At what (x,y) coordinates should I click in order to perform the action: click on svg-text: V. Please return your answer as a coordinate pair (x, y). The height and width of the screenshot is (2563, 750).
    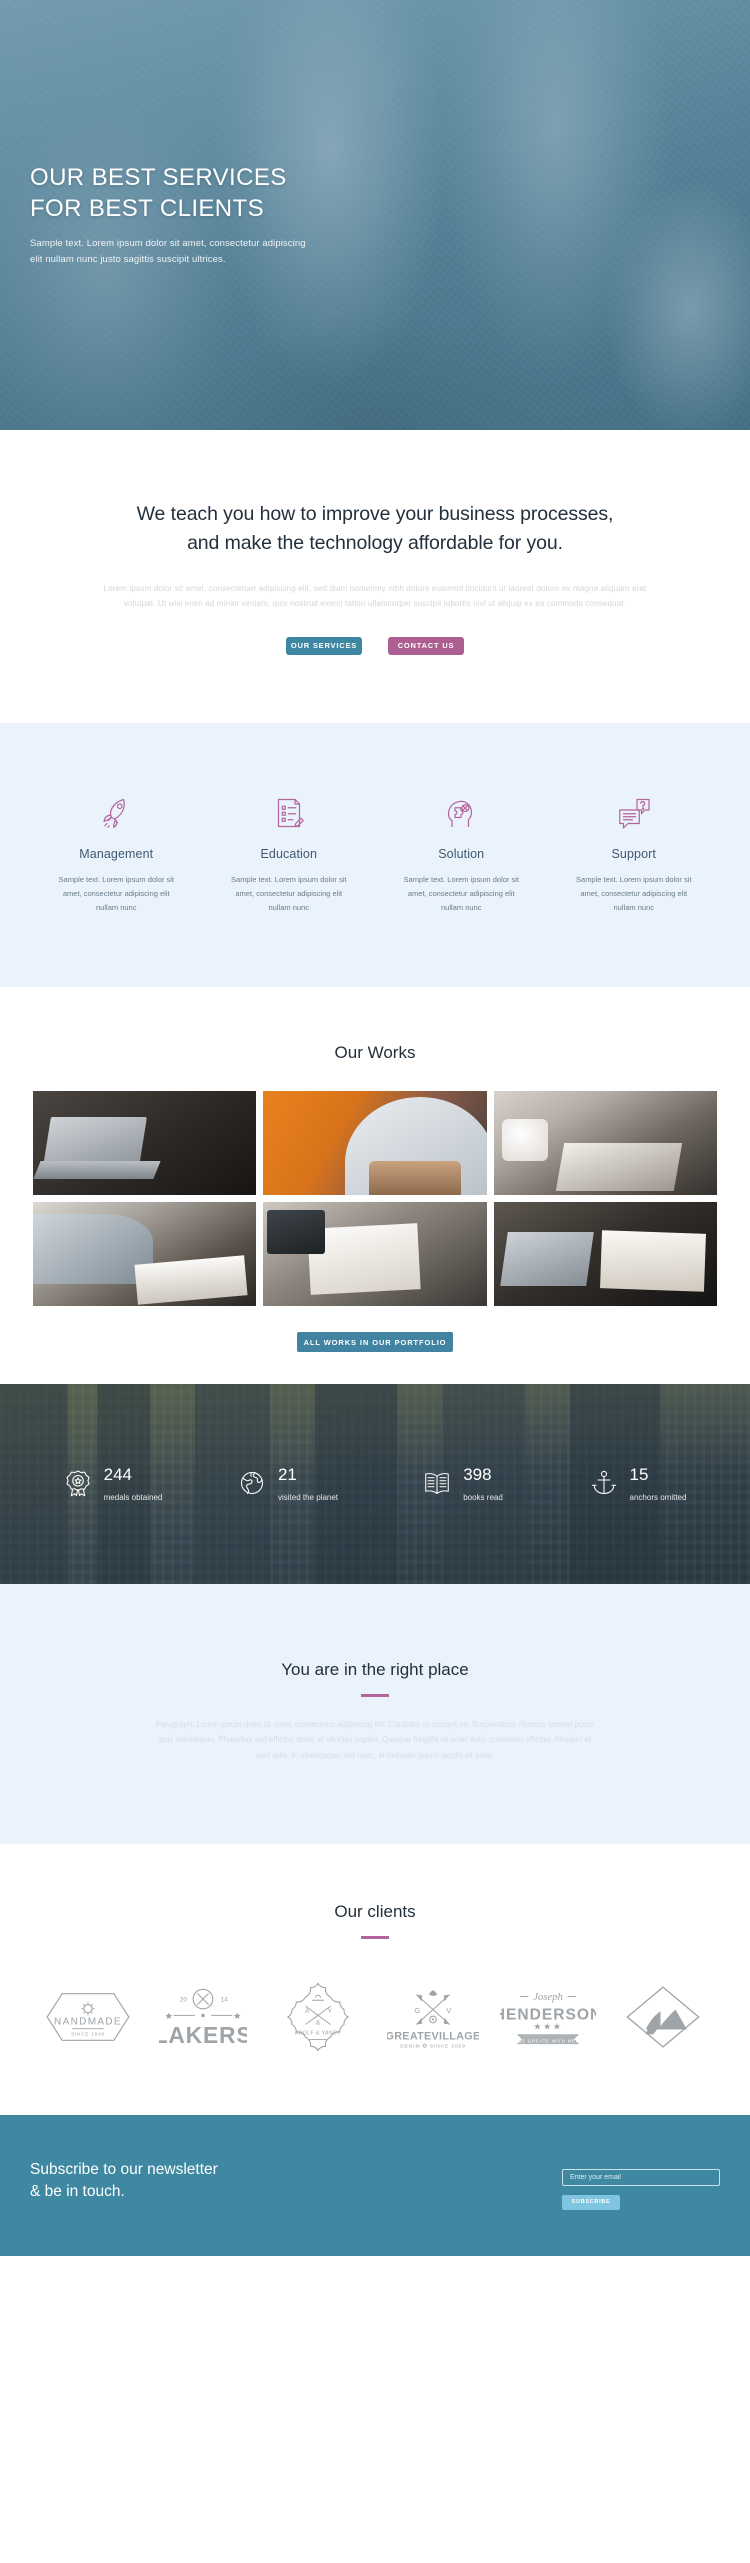
    Looking at the image, I should click on (448, 2010).